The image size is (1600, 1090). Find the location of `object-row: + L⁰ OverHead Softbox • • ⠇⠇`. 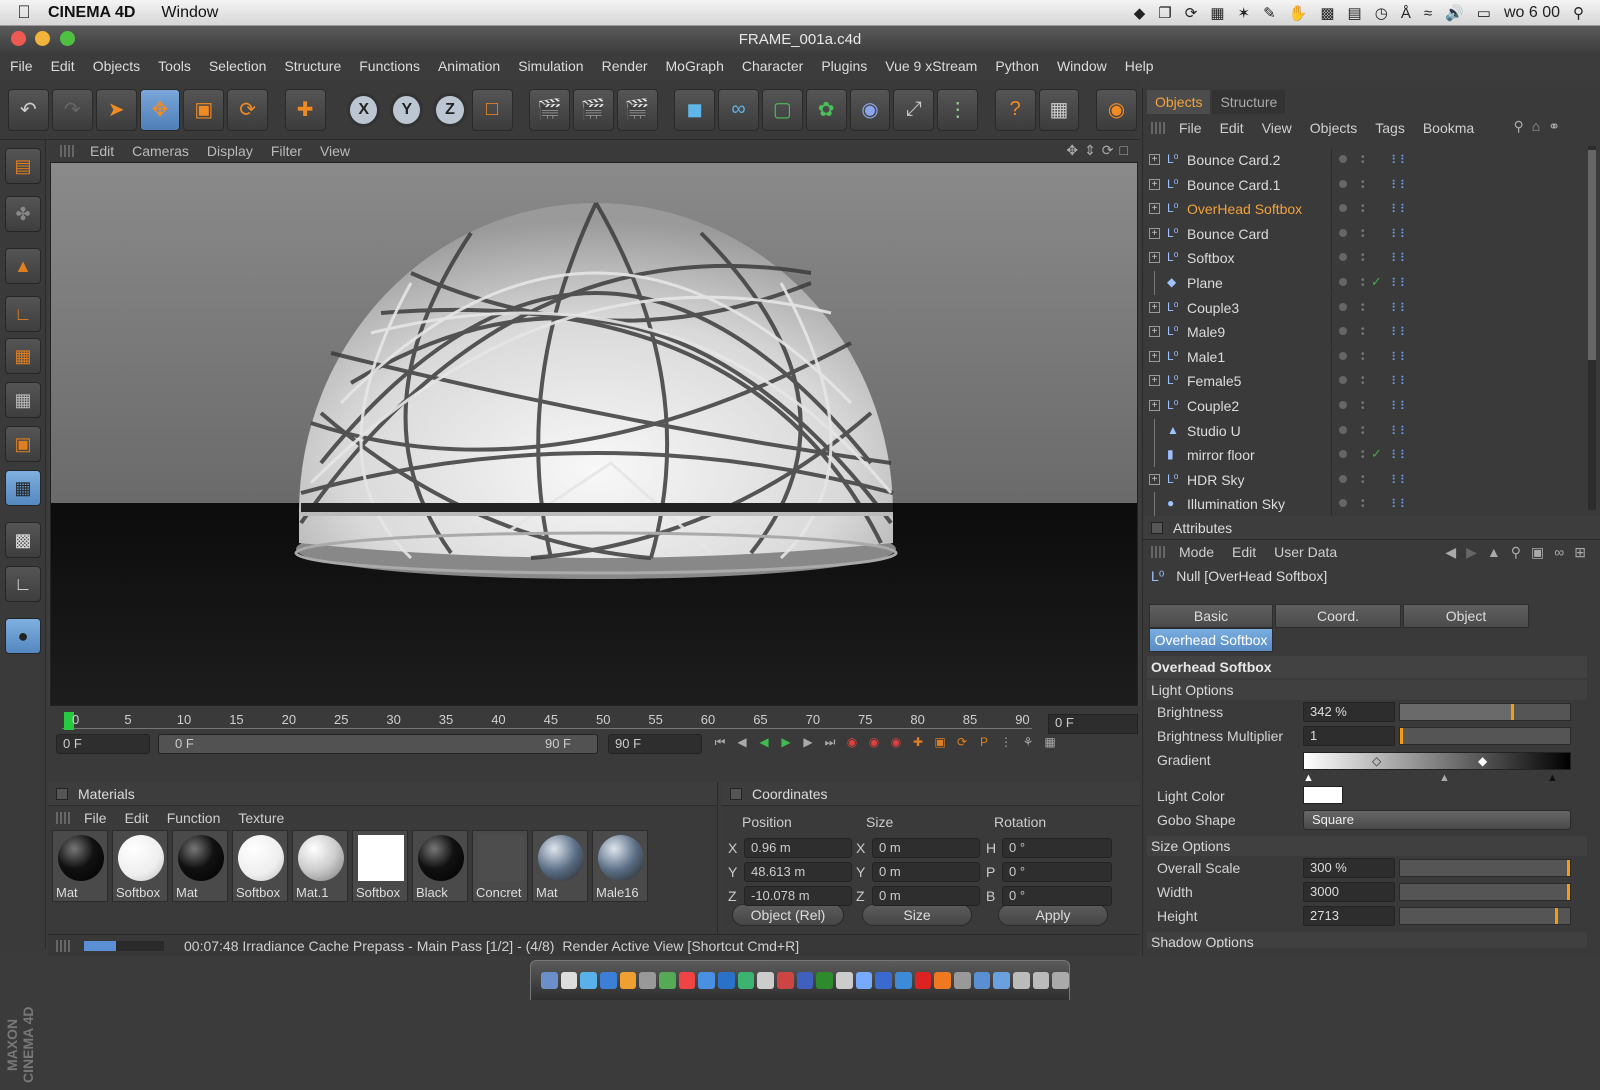

object-row: + L⁰ OverHead Softbox • • ⠇⠇ is located at coordinates (1371, 209).